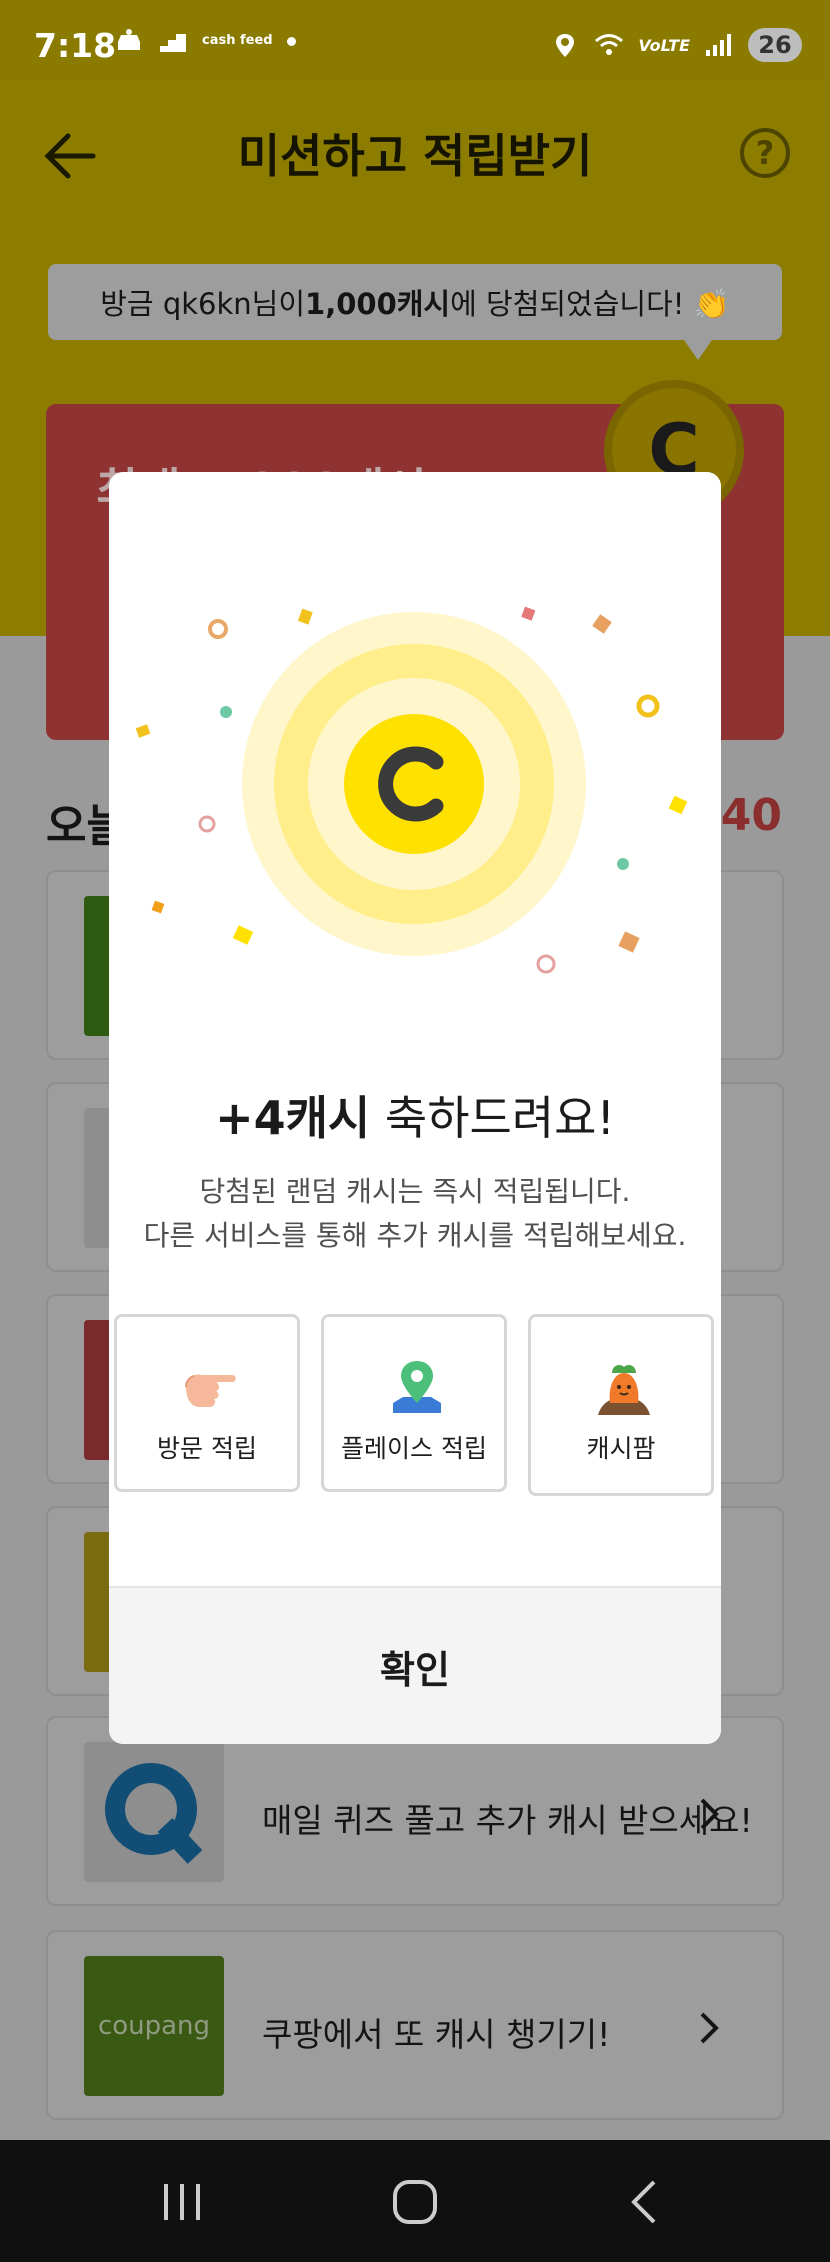 This screenshot has width=830, height=2262. I want to click on reward-amount: +4캐시, so click(293, 1118).